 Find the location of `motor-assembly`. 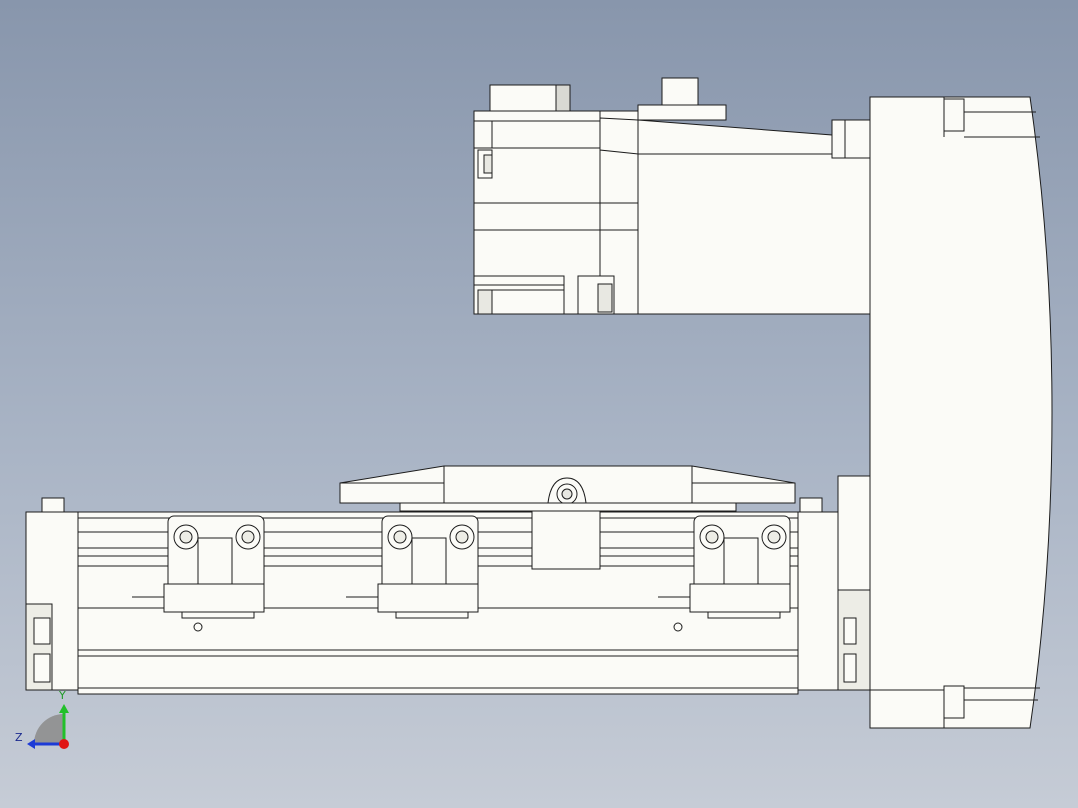

motor-assembly is located at coordinates (672, 196).